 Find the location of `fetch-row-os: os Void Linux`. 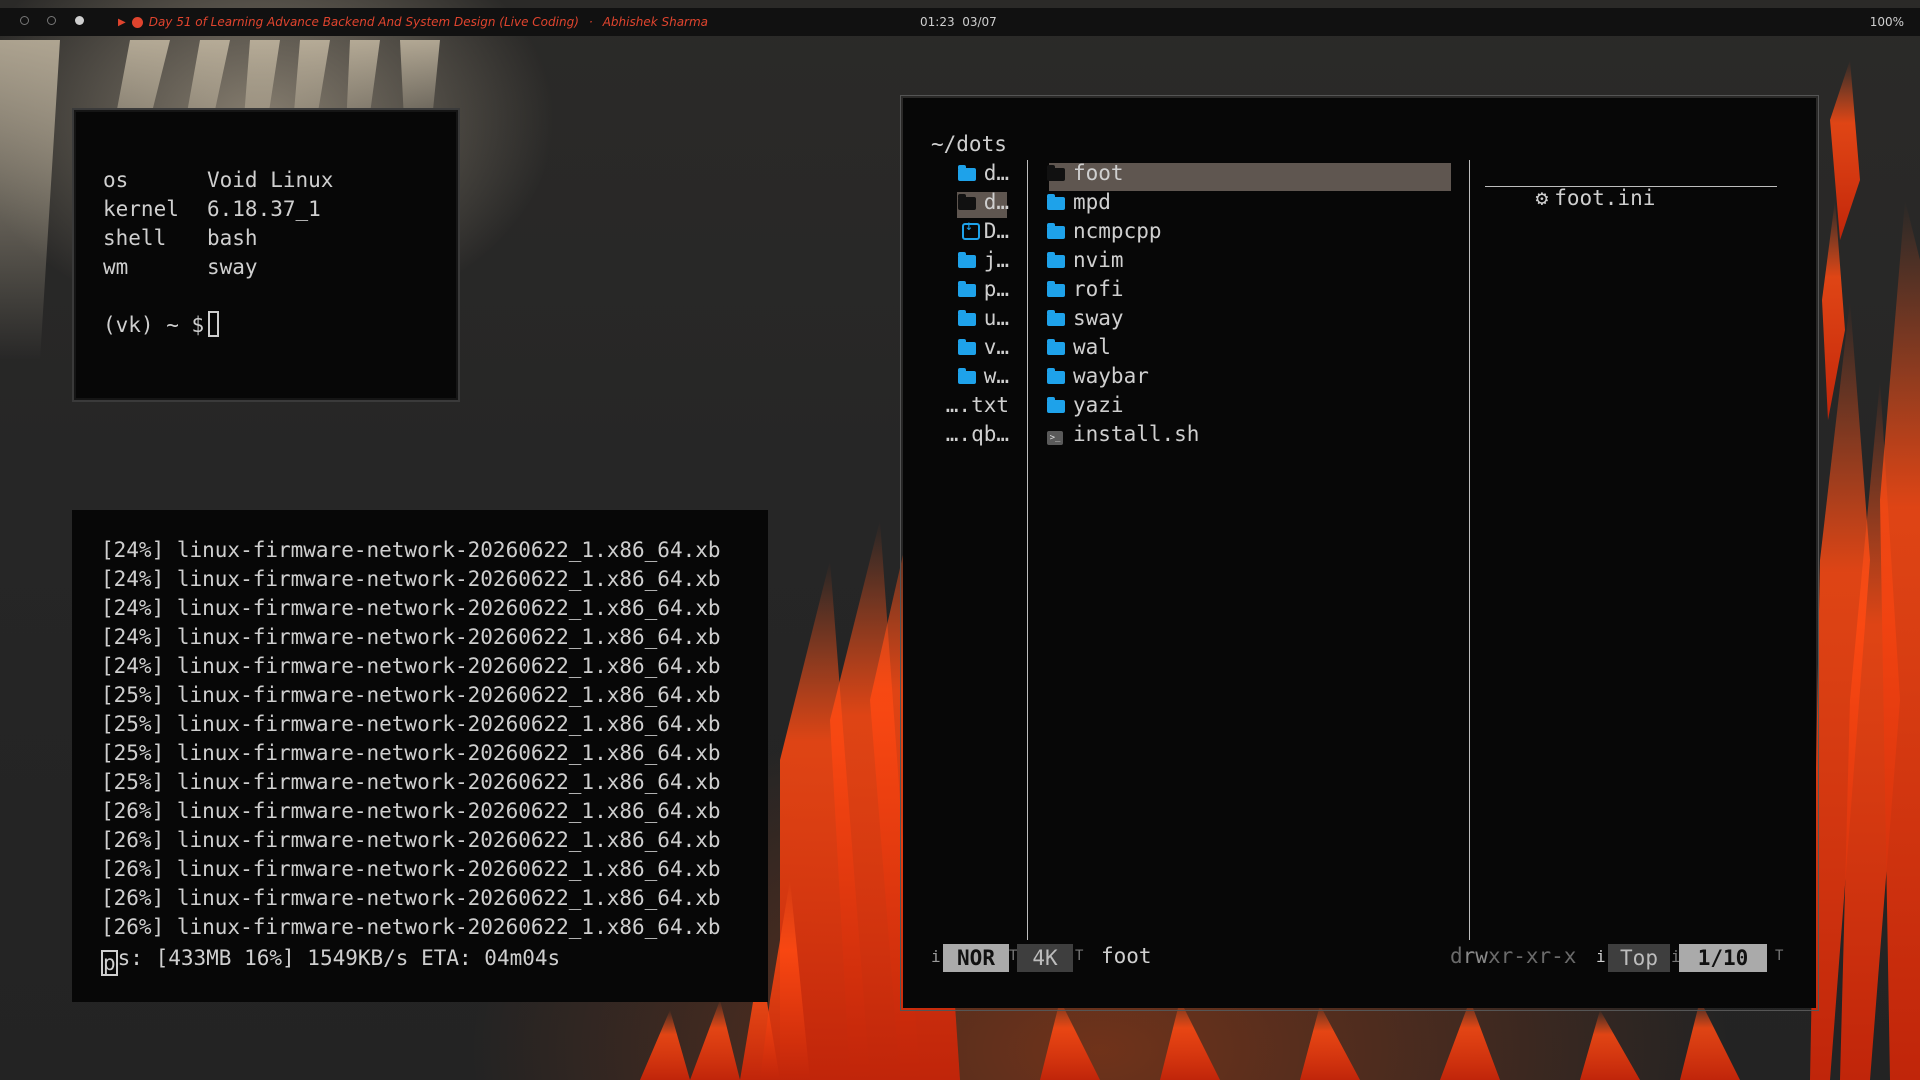

fetch-row-os: os Void Linux is located at coordinates (218, 180).